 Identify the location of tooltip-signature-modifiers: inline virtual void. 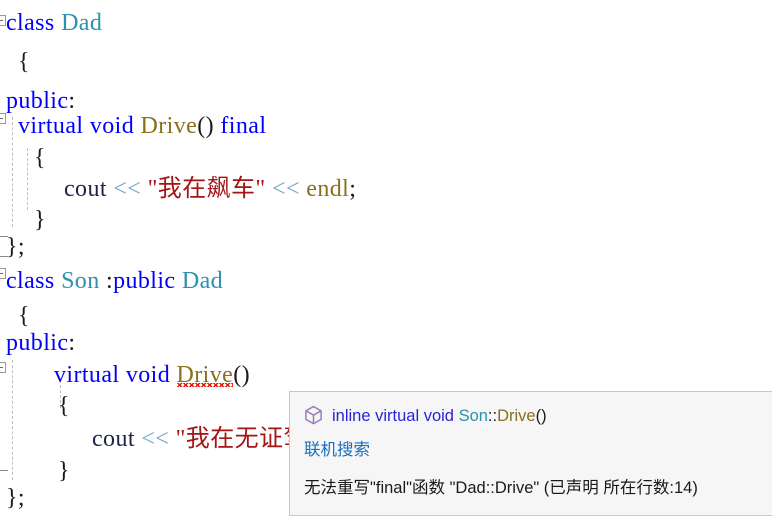
(395, 416).